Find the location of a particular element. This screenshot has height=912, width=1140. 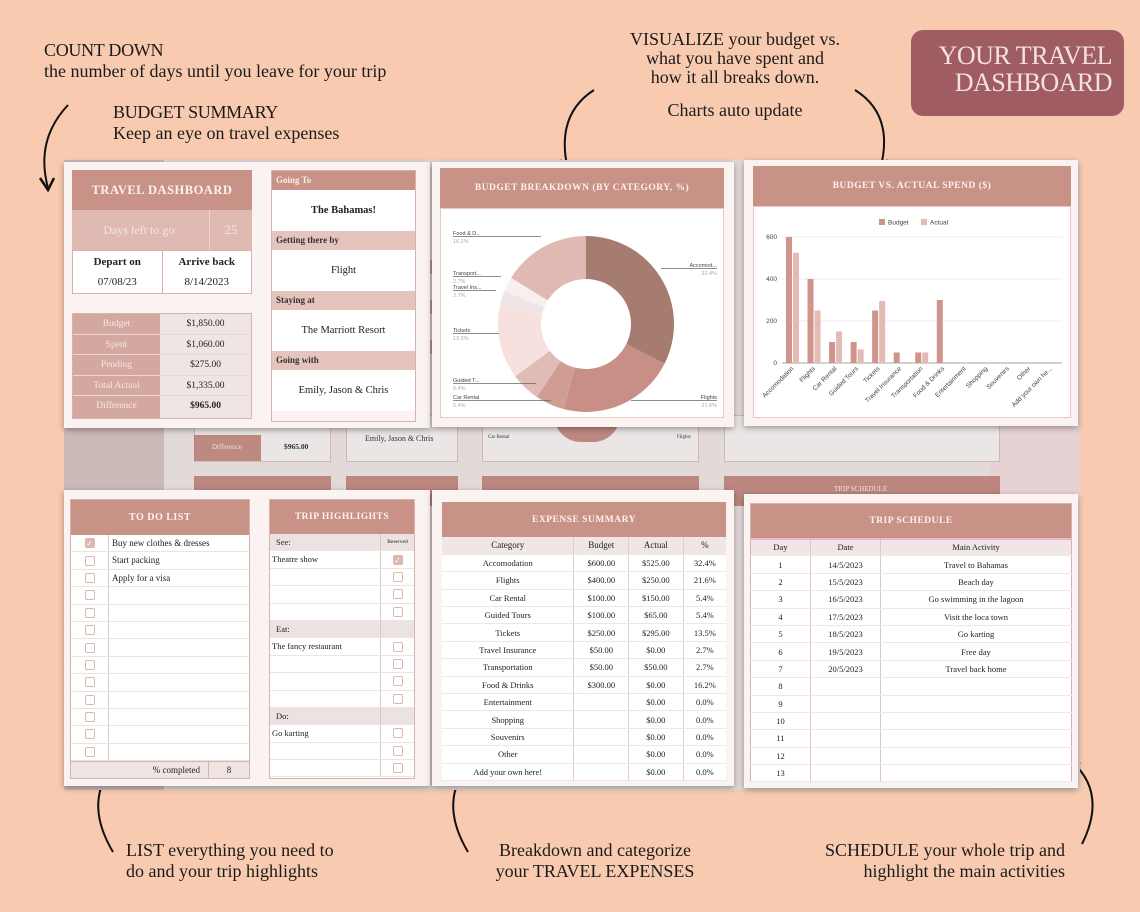

expense-cell: 32.4% is located at coordinates (704, 563).